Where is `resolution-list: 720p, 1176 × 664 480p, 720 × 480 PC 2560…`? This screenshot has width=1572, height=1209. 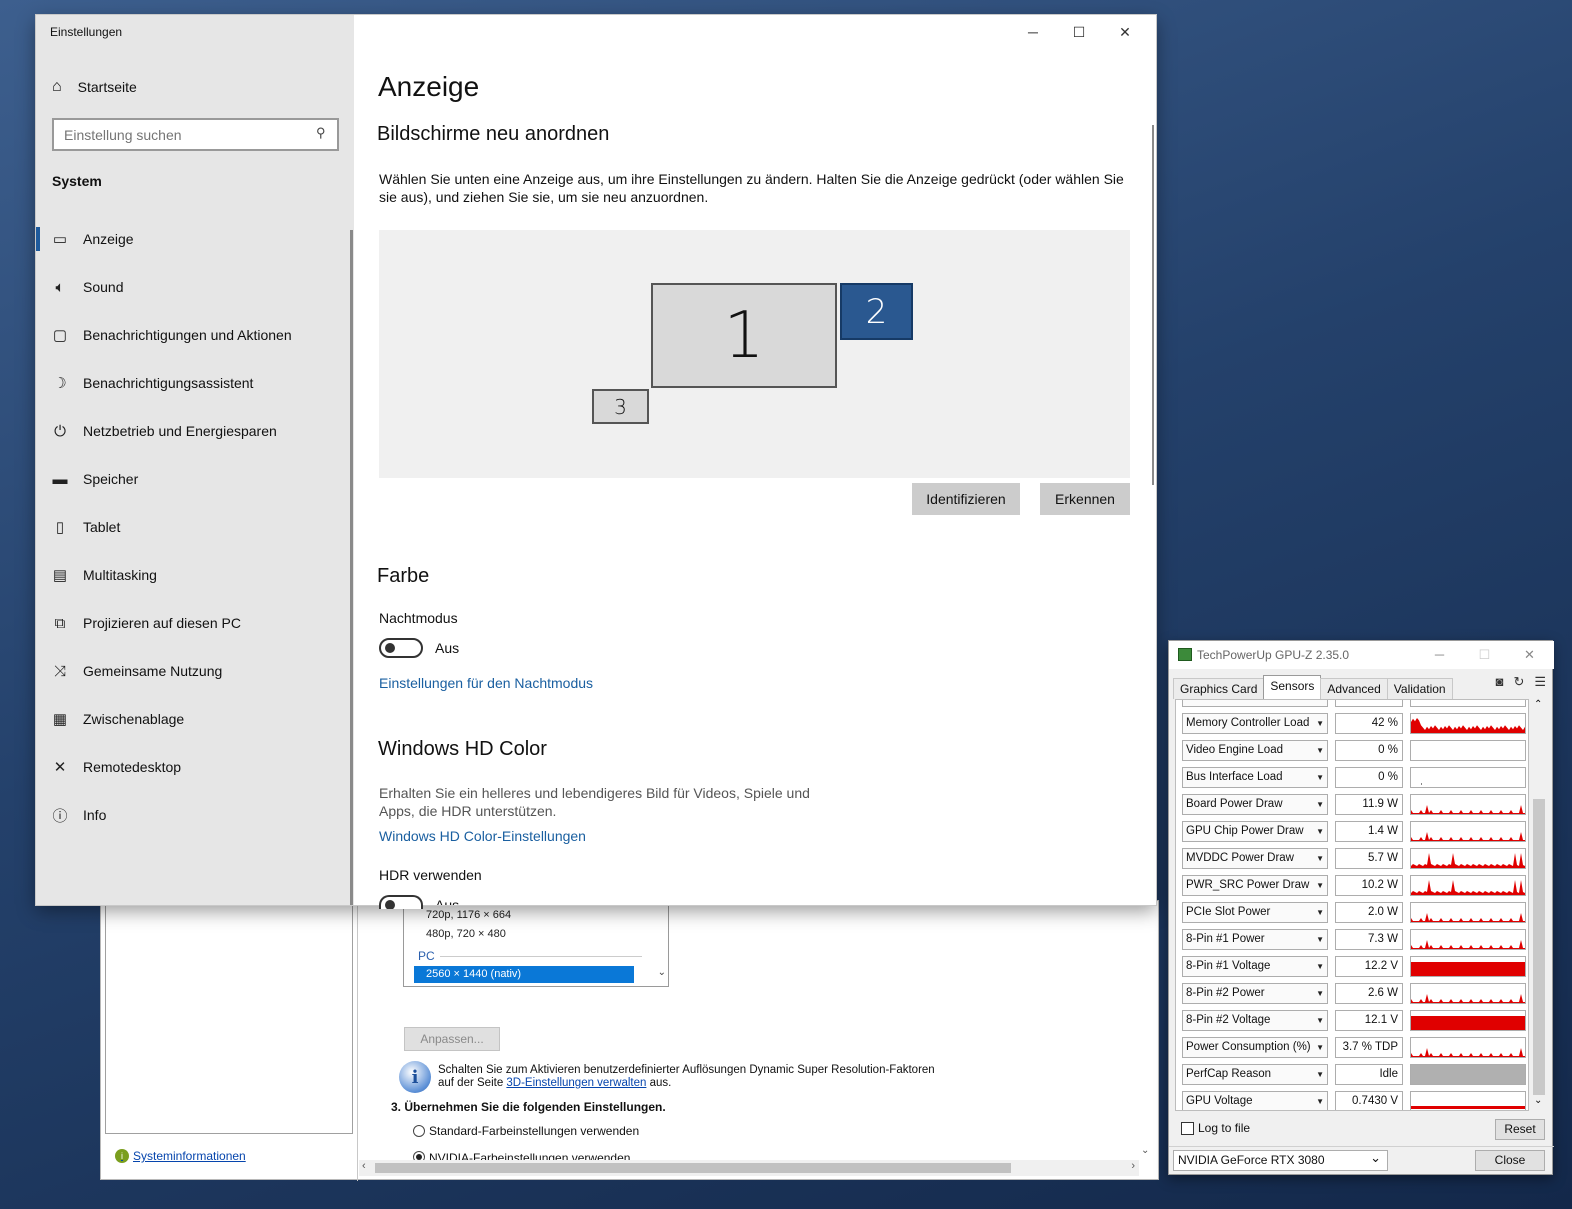
resolution-list: 720p, 1176 × 664 480p, 720 × 480 PC 2560… is located at coordinates (536, 944).